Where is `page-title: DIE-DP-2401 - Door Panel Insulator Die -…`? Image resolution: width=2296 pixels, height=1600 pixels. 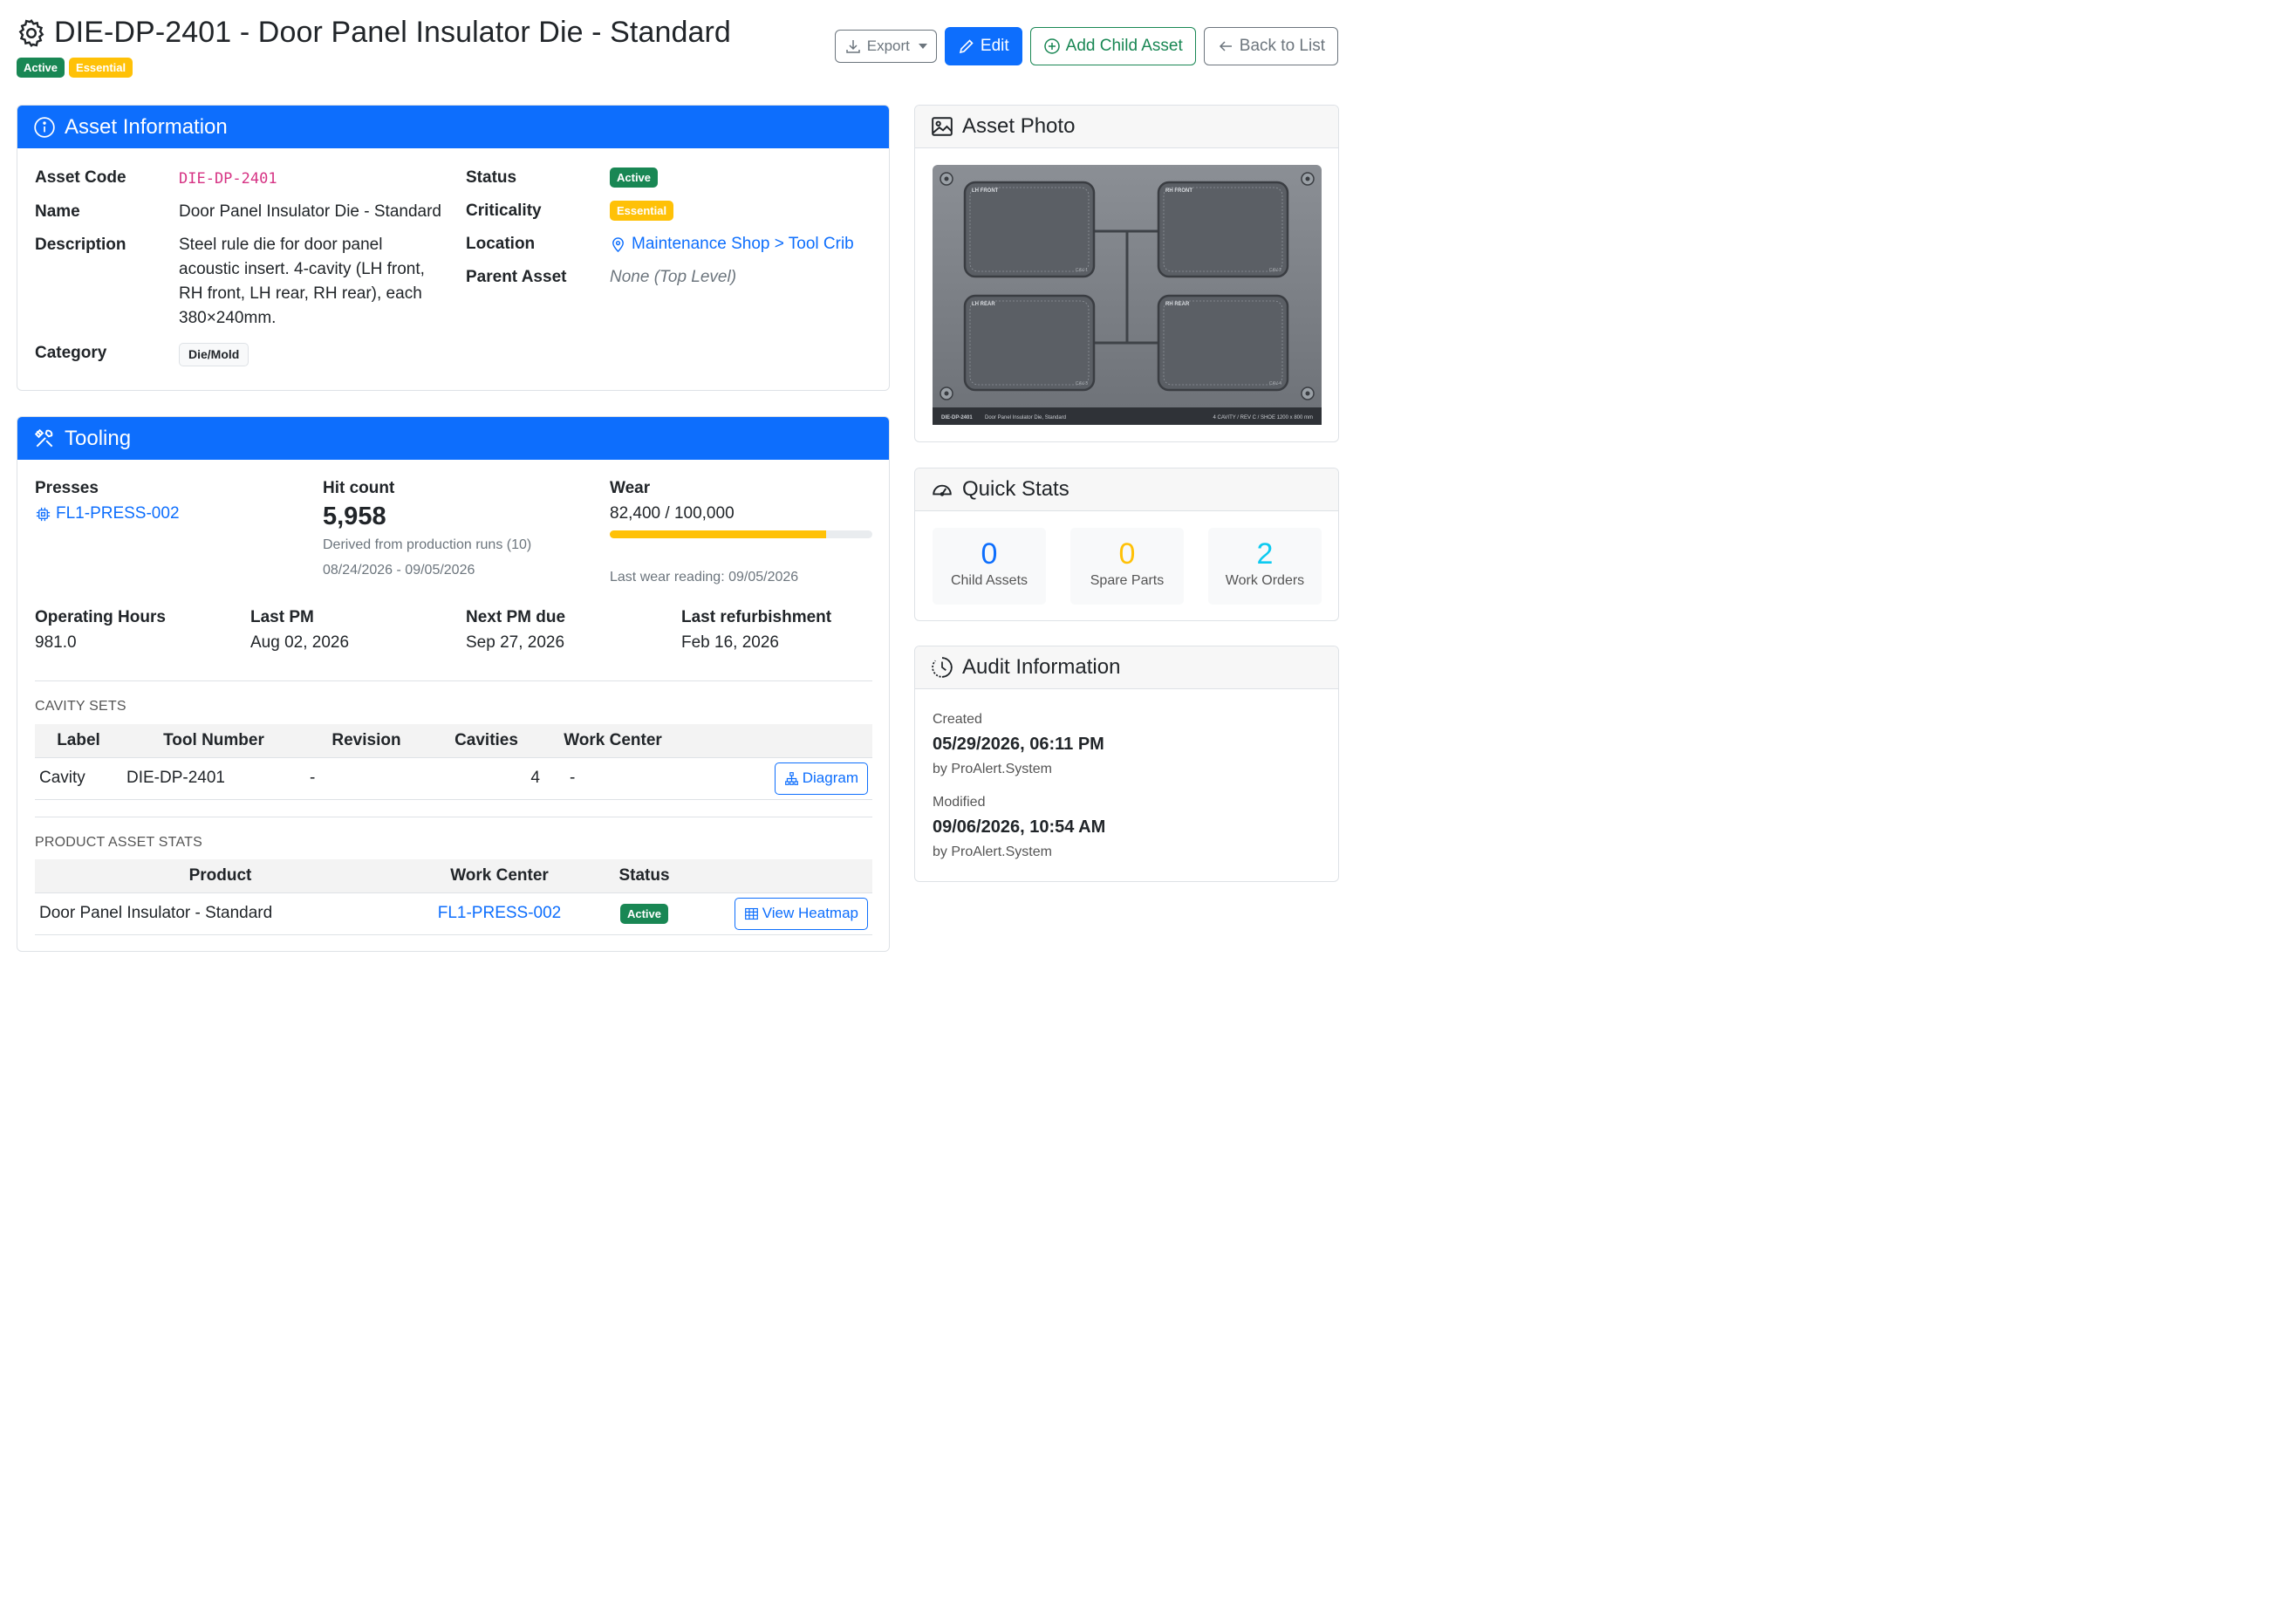
page-title: DIE-DP-2401 - Door Panel Insulator Die -… is located at coordinates (392, 32).